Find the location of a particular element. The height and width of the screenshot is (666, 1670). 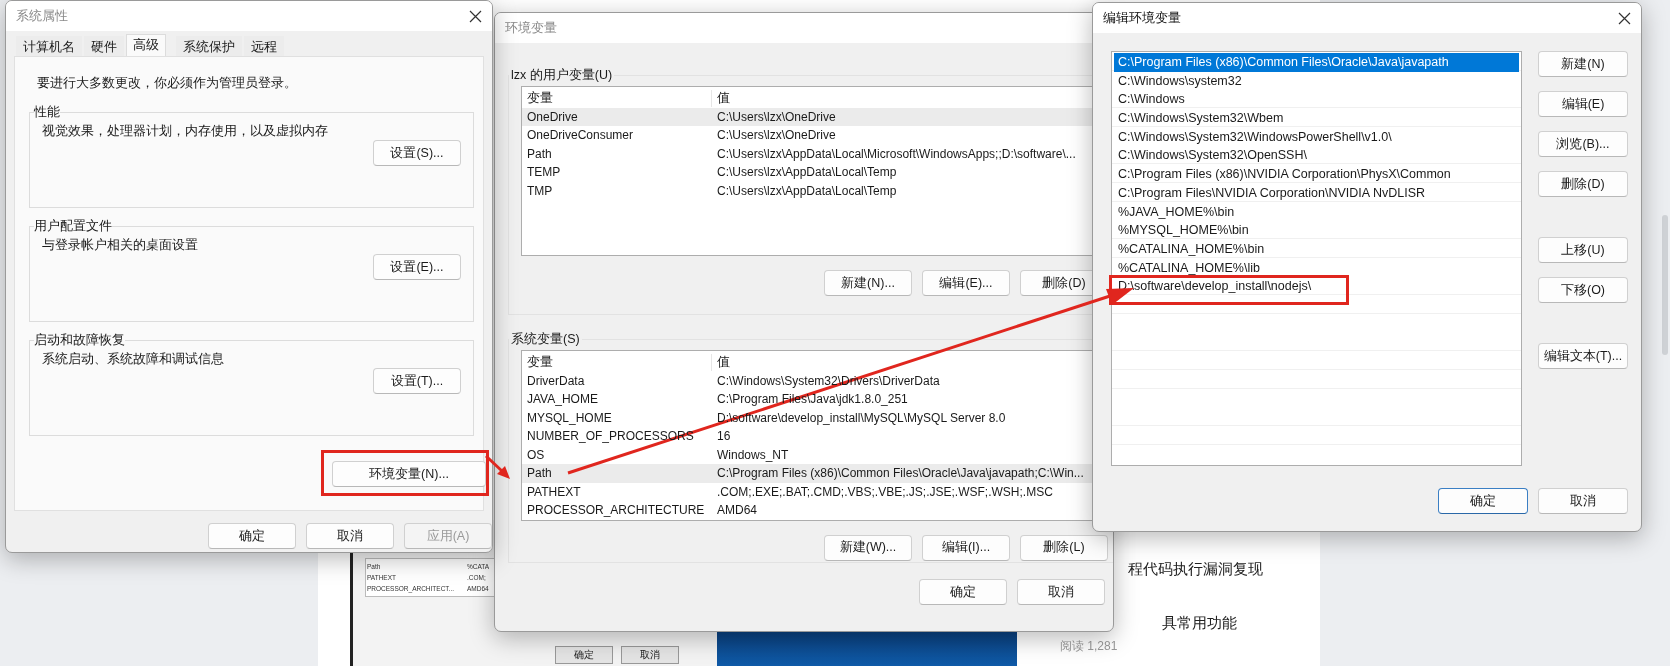

group-title: 启动和故障恢复 is located at coordinates (79, 340).